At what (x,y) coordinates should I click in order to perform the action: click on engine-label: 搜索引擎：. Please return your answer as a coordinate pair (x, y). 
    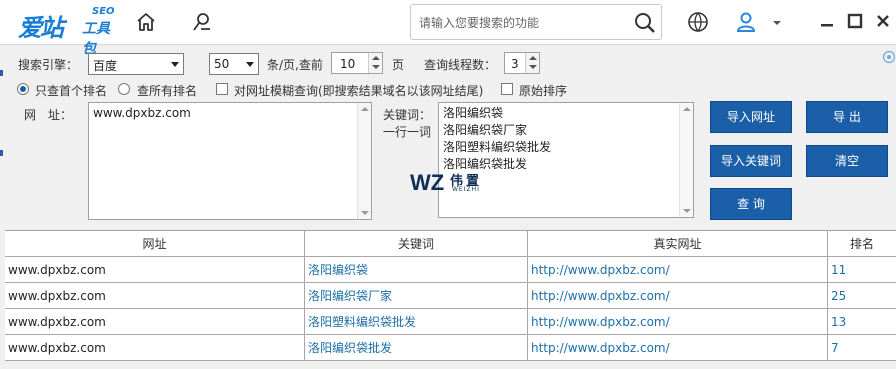
    Looking at the image, I should click on (48, 65).